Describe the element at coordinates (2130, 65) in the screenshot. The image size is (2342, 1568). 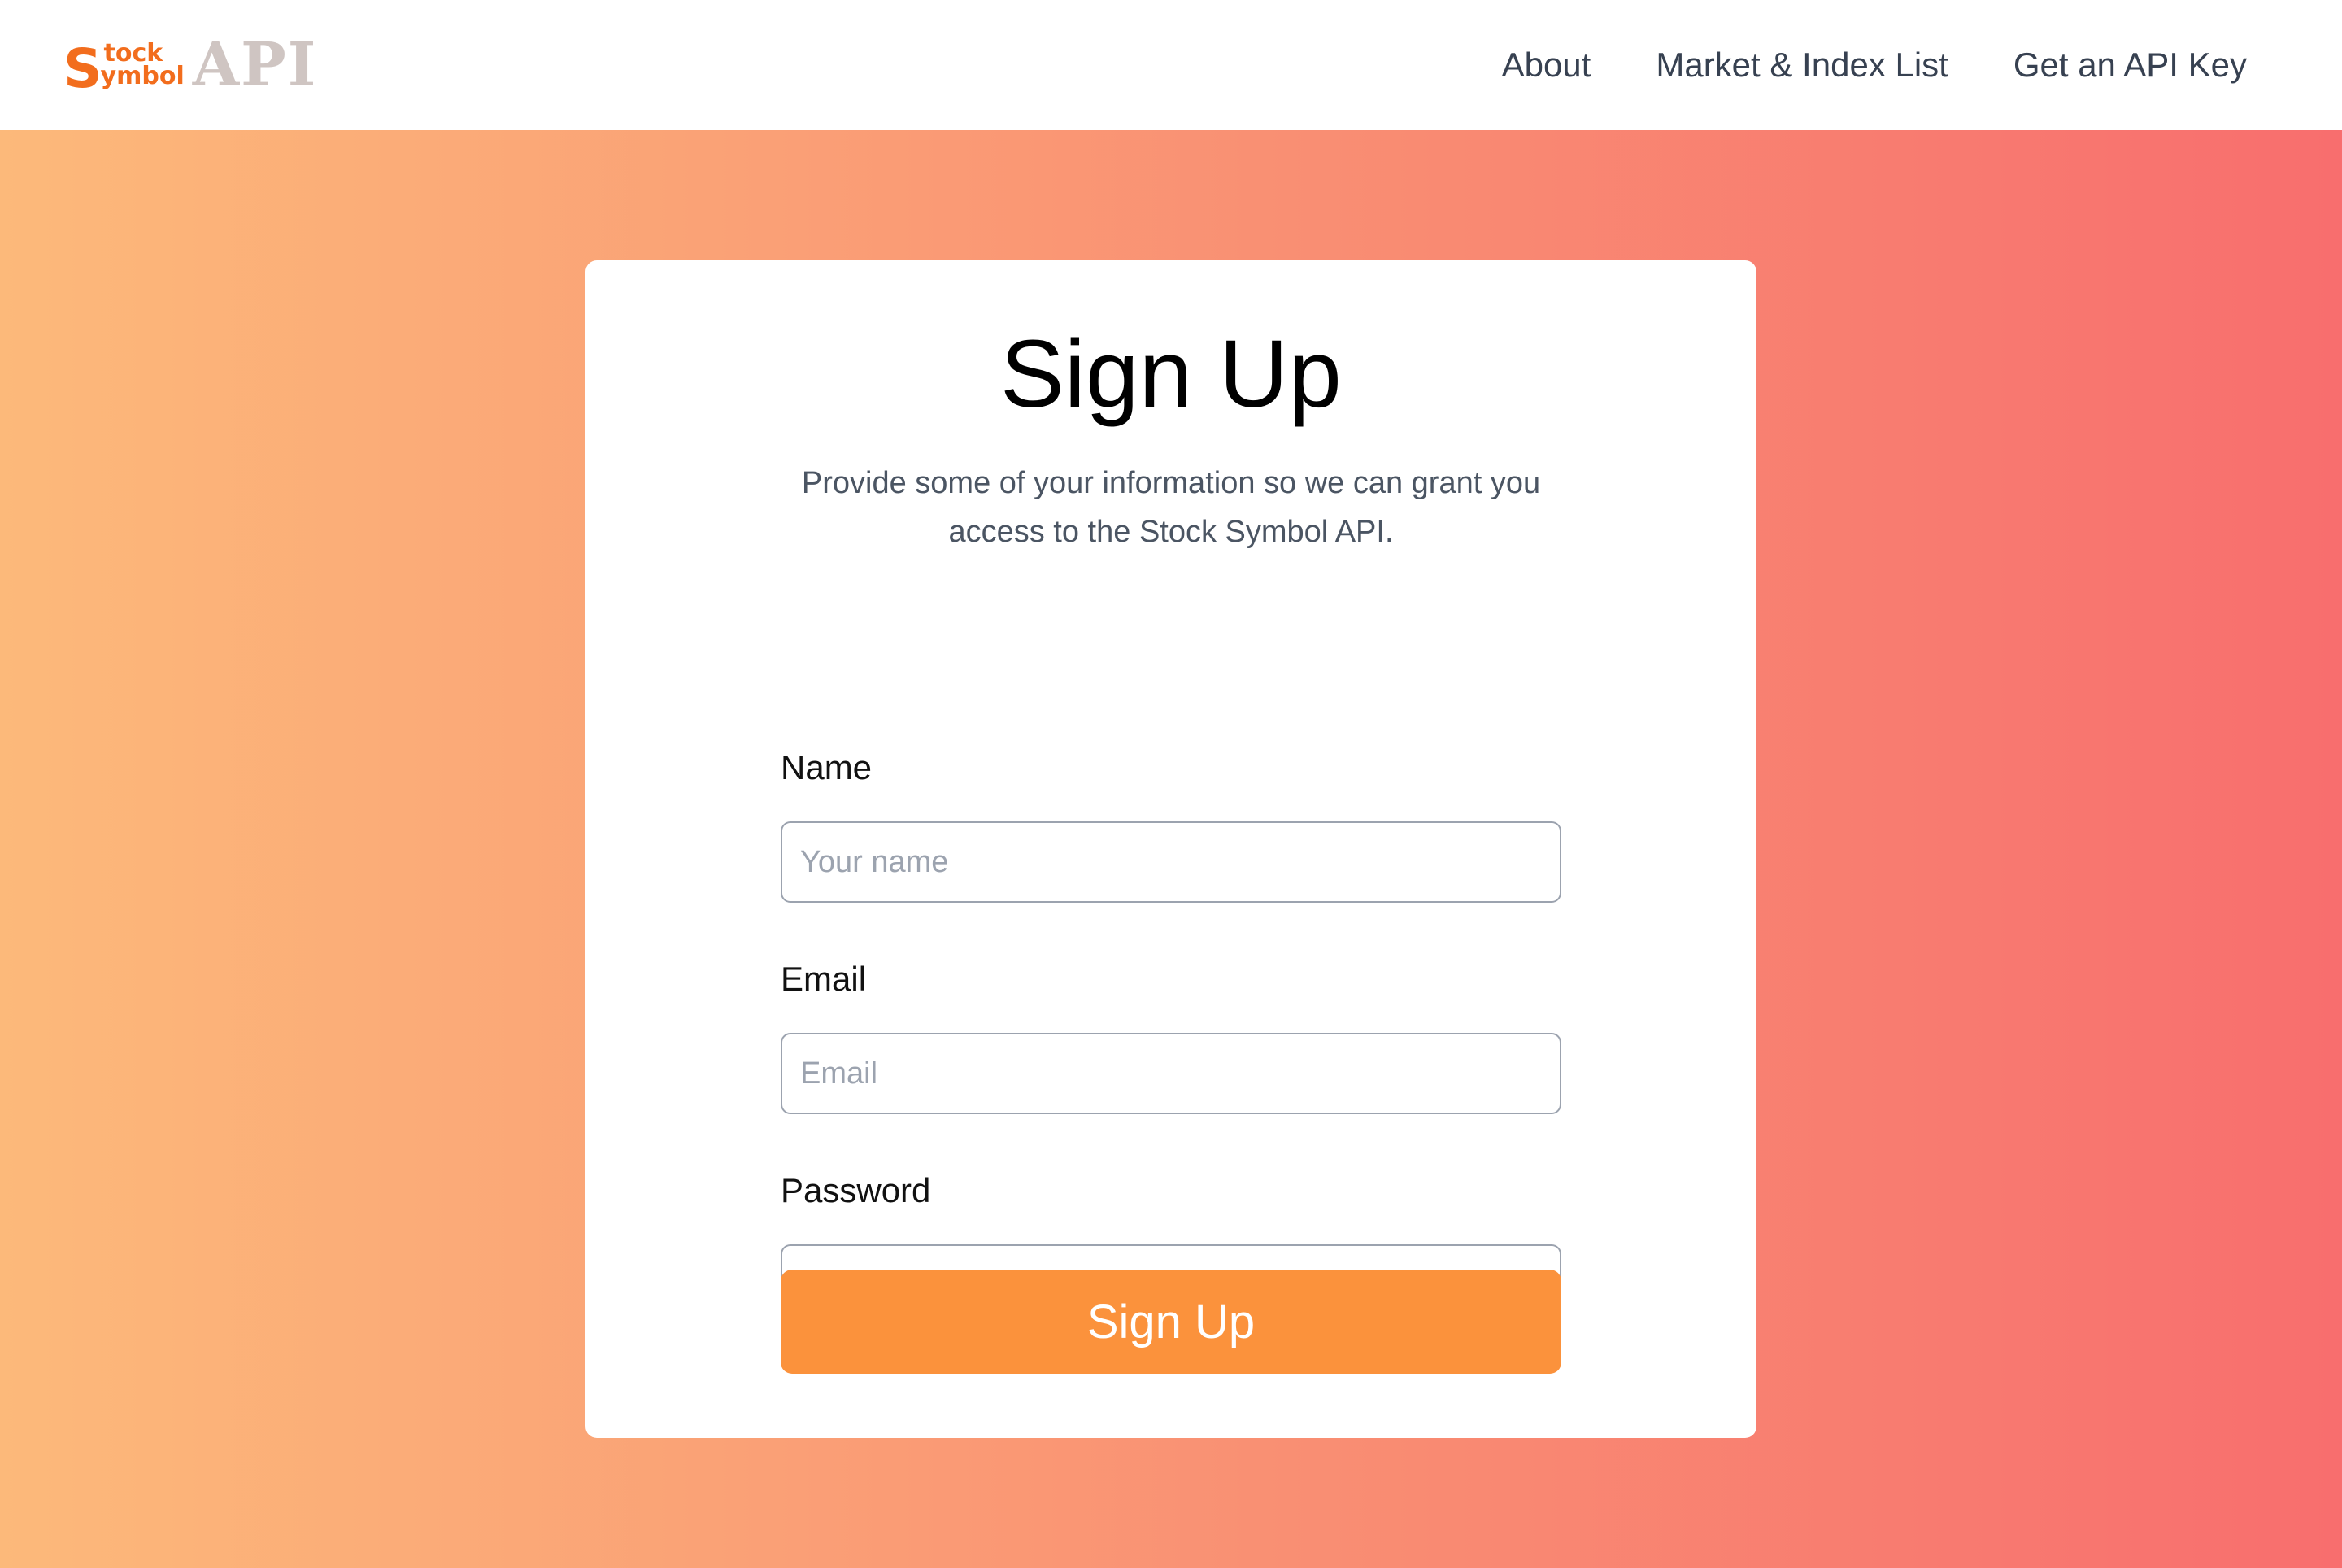
I see `nav-link-get-api-key: Get an API Key` at that location.